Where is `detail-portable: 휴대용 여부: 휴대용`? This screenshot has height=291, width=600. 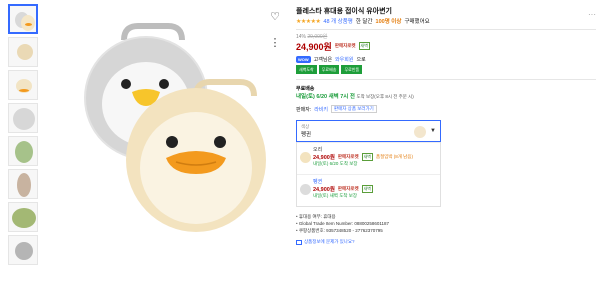 detail-portable: 휴대용 여부: 휴대용 is located at coordinates (446, 216).